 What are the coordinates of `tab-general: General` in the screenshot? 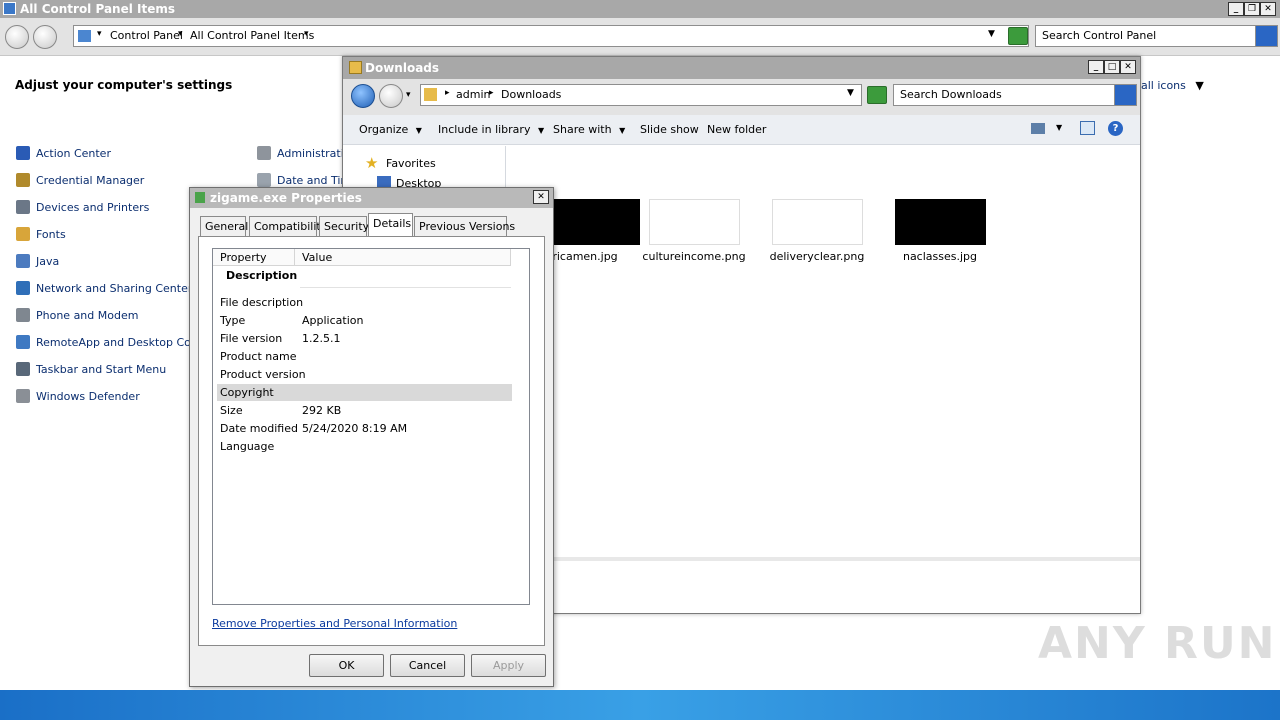 It's located at (224, 226).